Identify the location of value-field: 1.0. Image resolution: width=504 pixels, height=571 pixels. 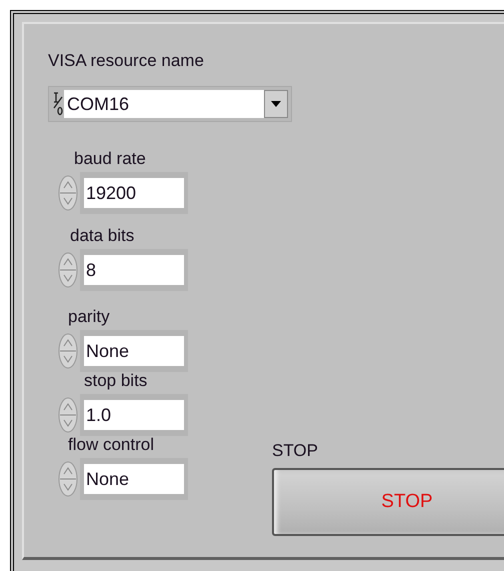
(134, 415).